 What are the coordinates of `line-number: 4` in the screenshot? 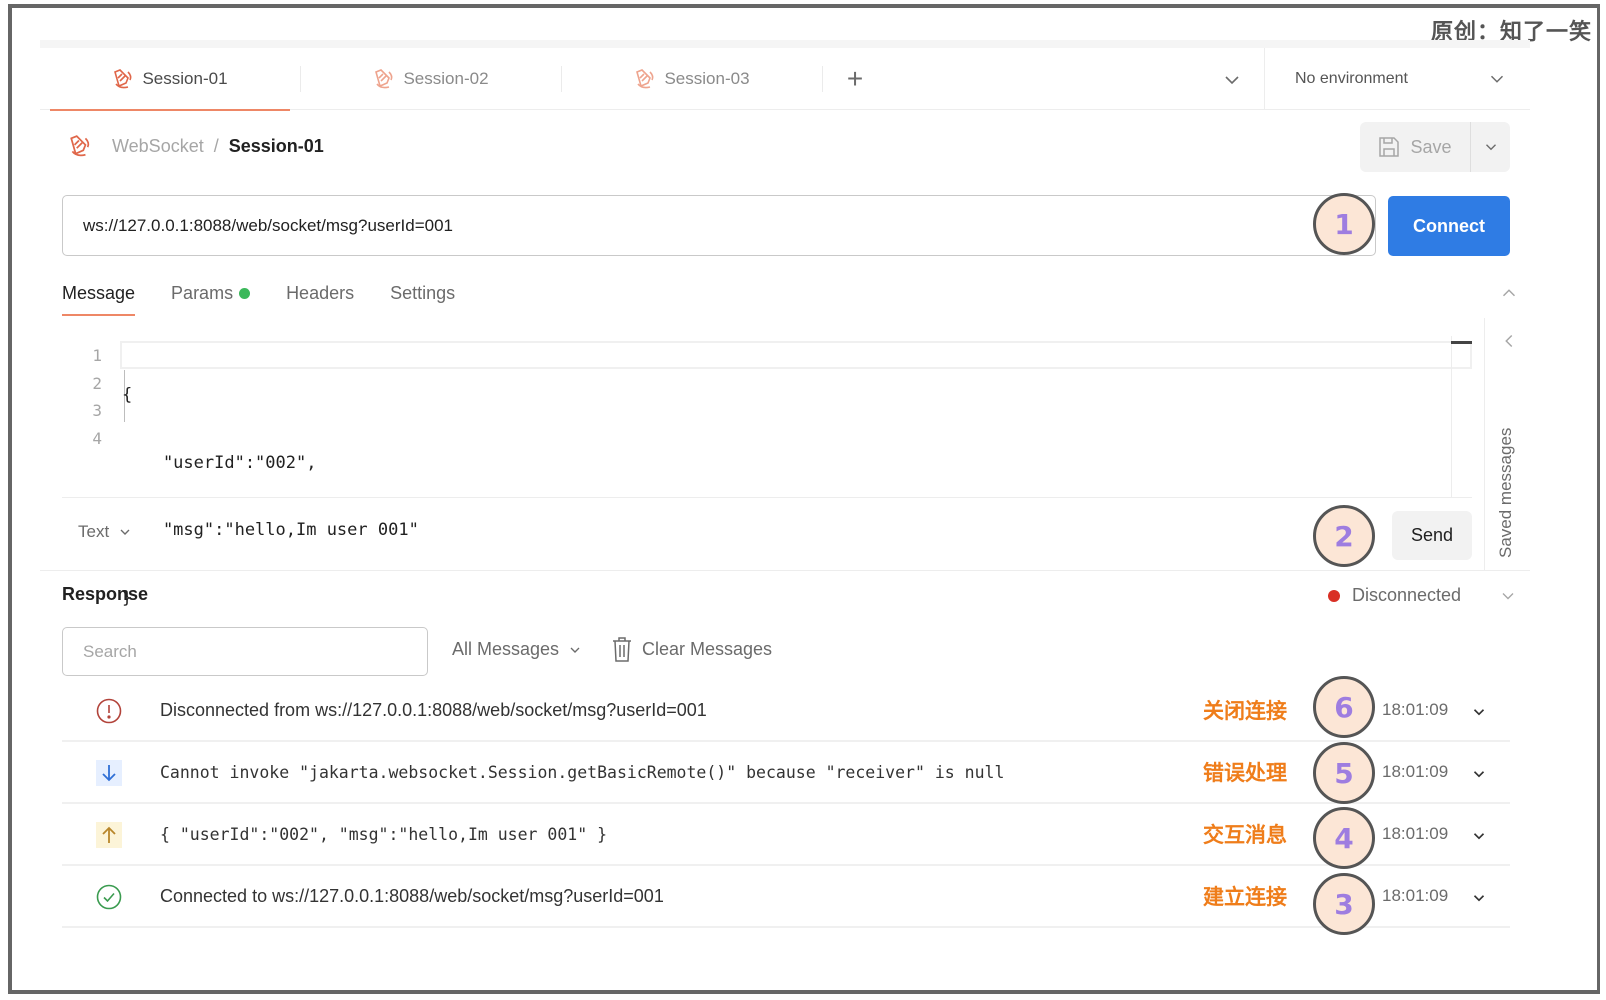 It's located at (97, 438).